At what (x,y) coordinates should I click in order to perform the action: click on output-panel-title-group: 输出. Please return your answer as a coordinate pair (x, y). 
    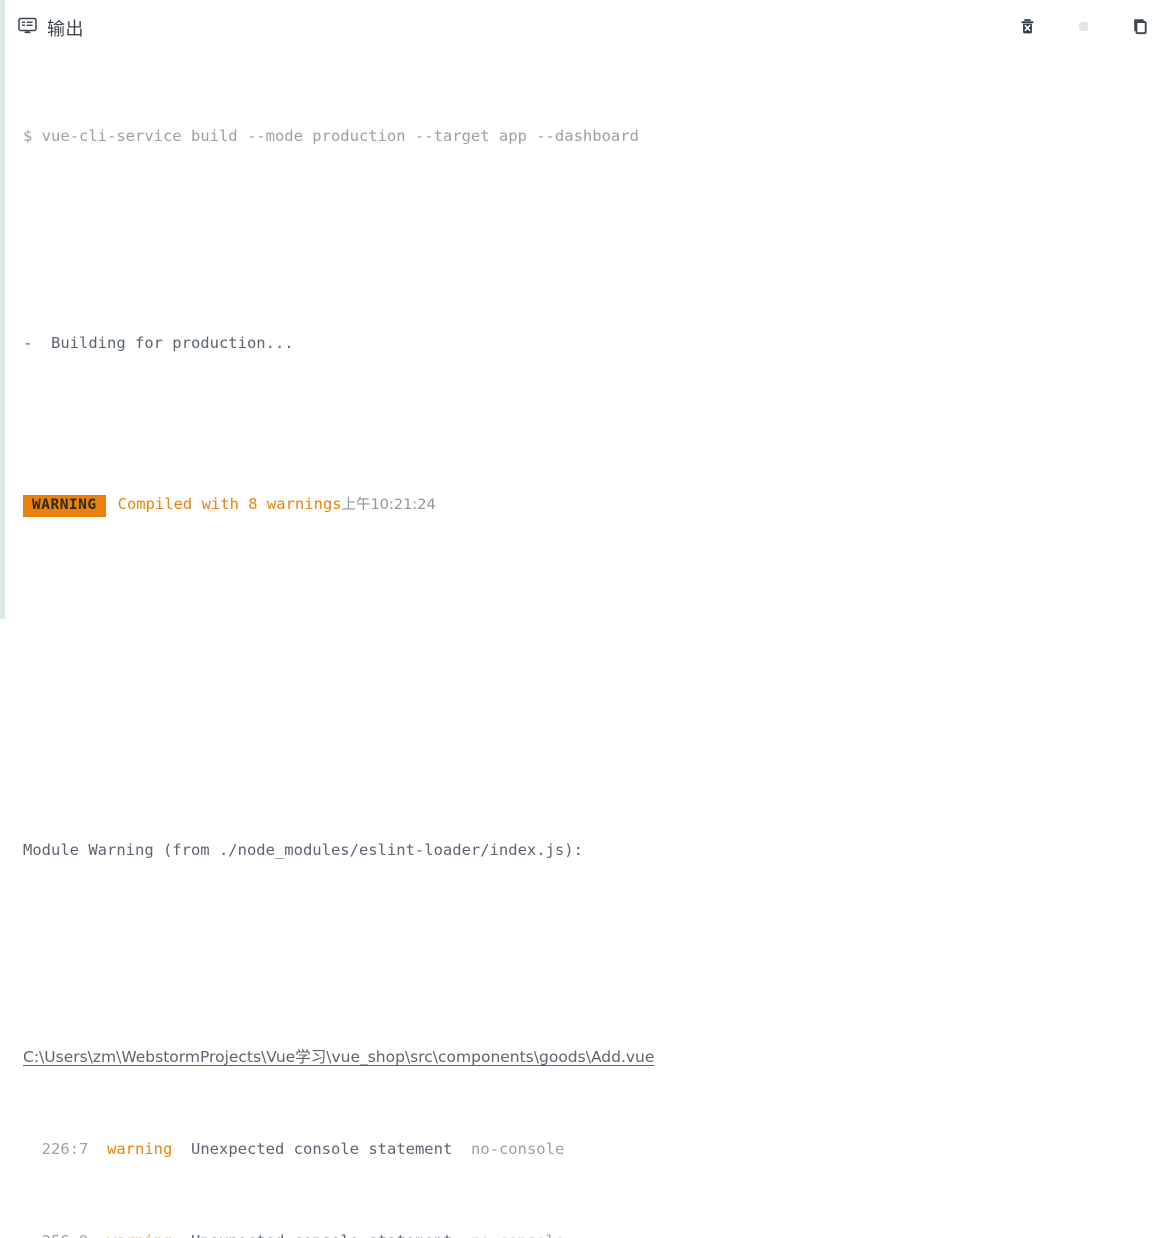
    Looking at the image, I should click on (50, 28).